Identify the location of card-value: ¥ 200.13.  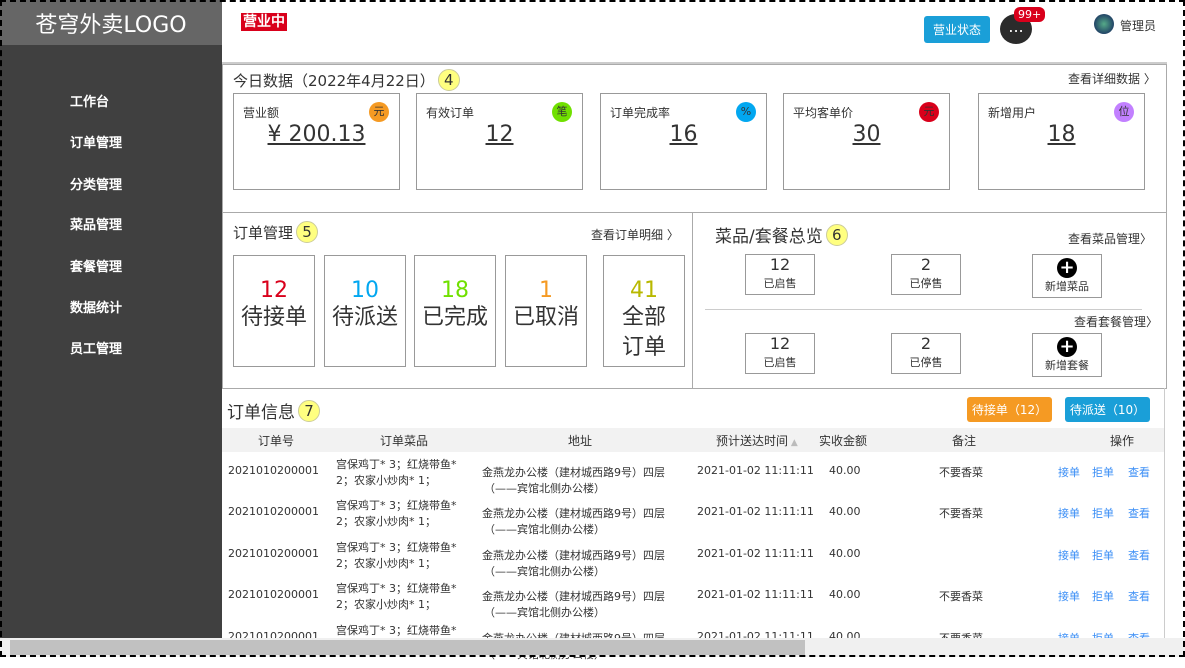
(316, 134).